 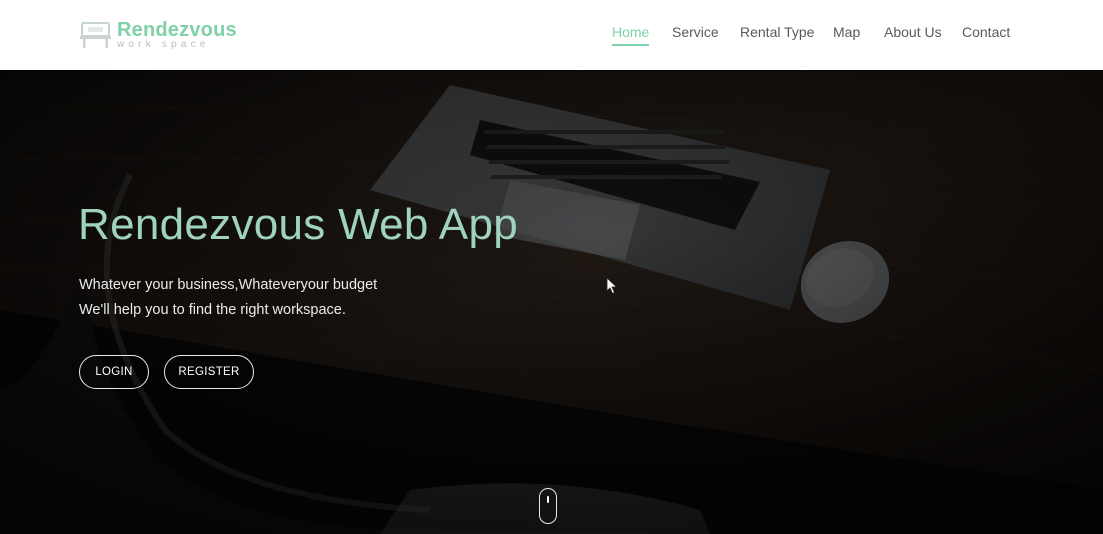 I want to click on mouse-pointer-icon, so click(x=612, y=286).